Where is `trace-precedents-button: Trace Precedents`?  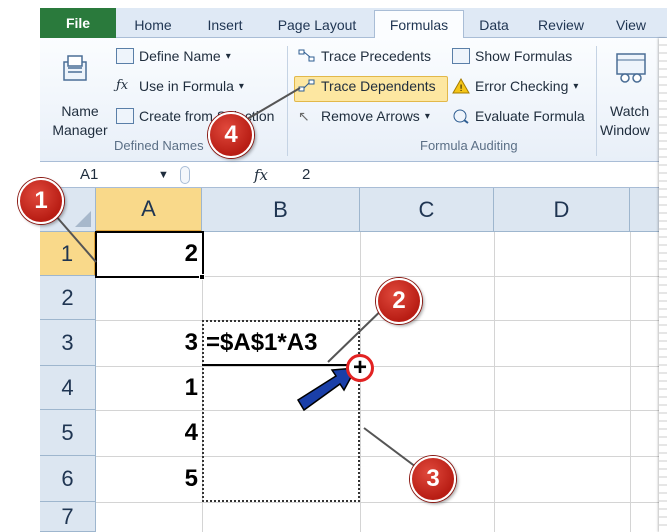
trace-precedents-button: Trace Precedents is located at coordinates (364, 56).